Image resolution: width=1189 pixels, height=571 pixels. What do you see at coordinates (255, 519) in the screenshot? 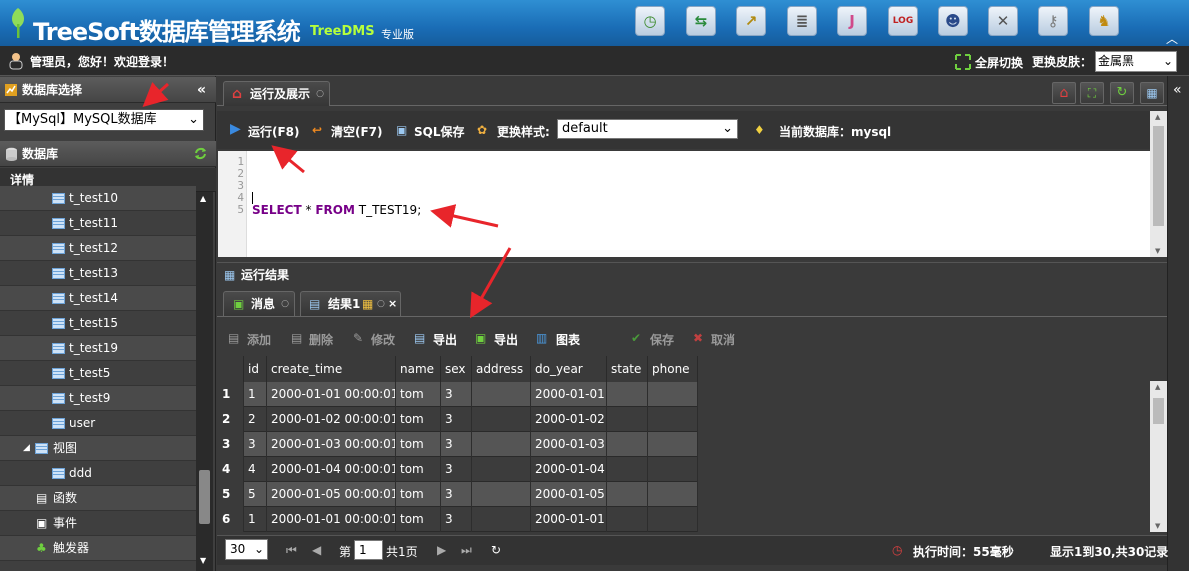
I see `table-cell: 1` at bounding box center [255, 519].